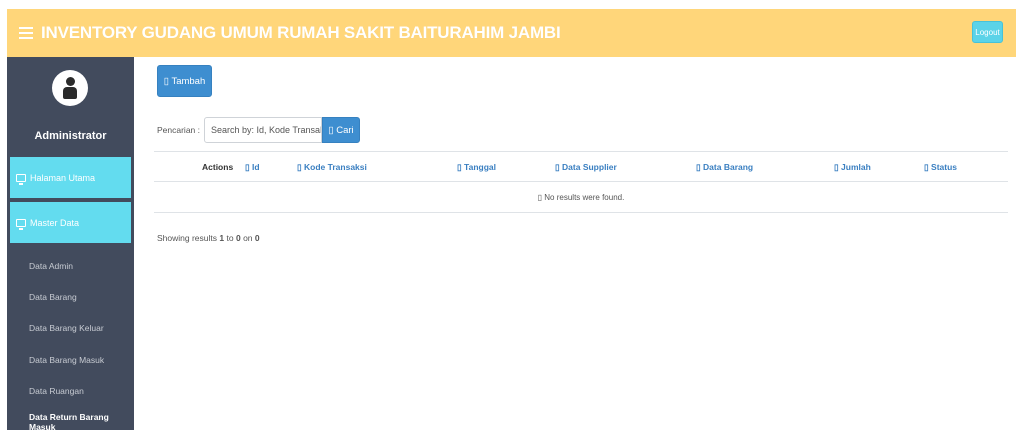 This screenshot has height=430, width=1016. What do you see at coordinates (248, 238) in the screenshot?
I see `summary-on-word: on` at bounding box center [248, 238].